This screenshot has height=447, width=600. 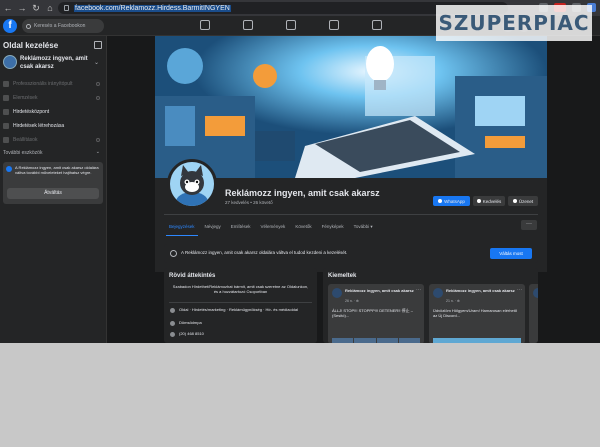 I want to click on message-button: Üzenet, so click(x=523, y=201).